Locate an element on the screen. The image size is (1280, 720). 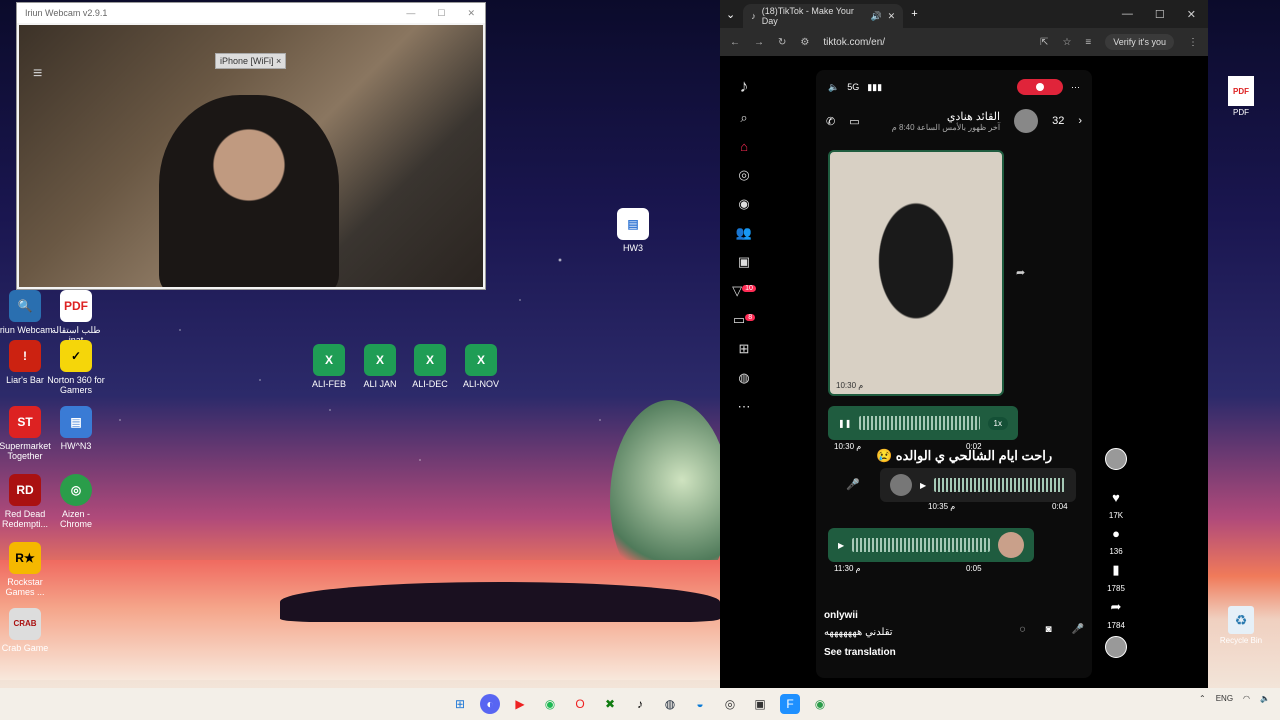
device-label: iPhone [WiFi] is located at coordinates (247, 61).